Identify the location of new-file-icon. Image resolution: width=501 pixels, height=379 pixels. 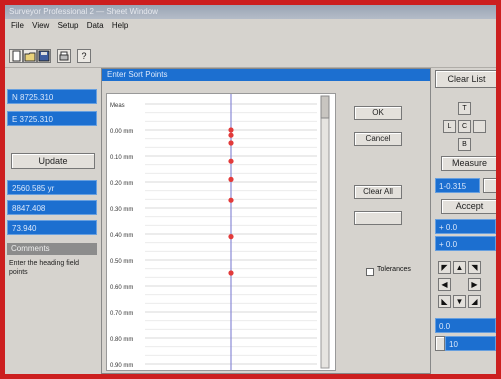
(16, 56).